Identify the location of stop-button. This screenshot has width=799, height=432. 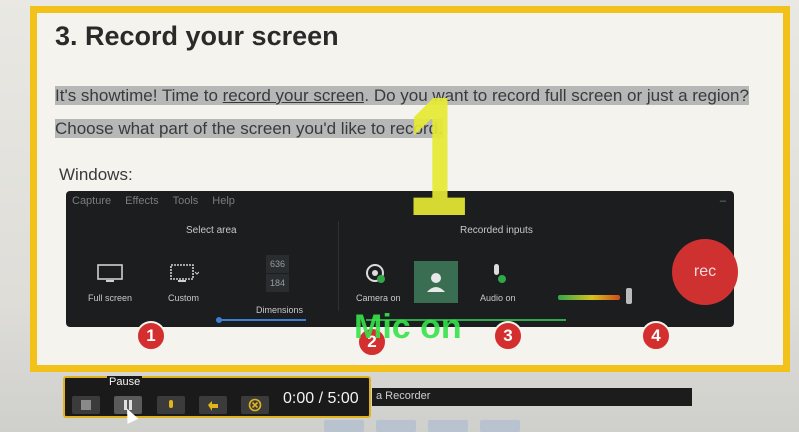
(86, 405).